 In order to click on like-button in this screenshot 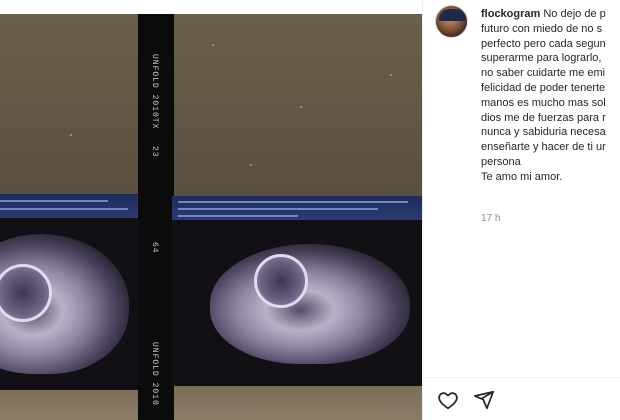, I will do `click(448, 400)`.